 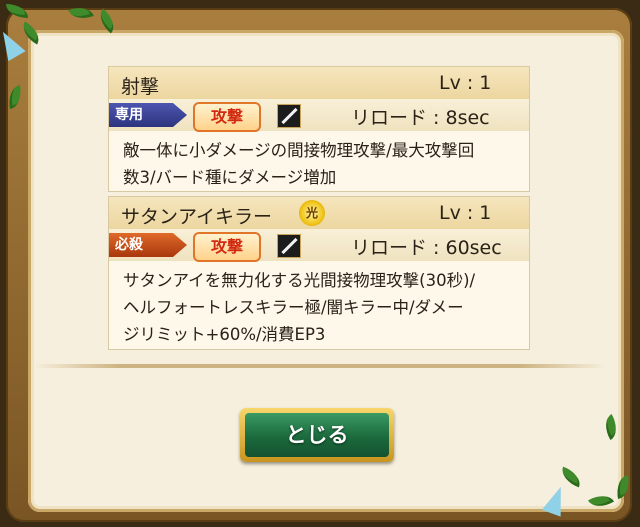 What do you see at coordinates (140, 87) in the screenshot?
I see `skill-name: 射撃` at bounding box center [140, 87].